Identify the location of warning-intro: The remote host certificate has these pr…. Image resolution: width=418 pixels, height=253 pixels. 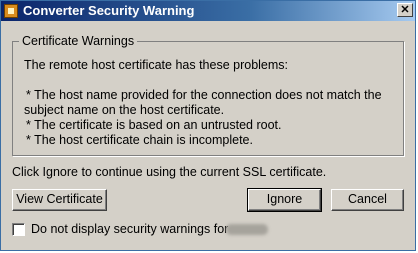
(156, 65).